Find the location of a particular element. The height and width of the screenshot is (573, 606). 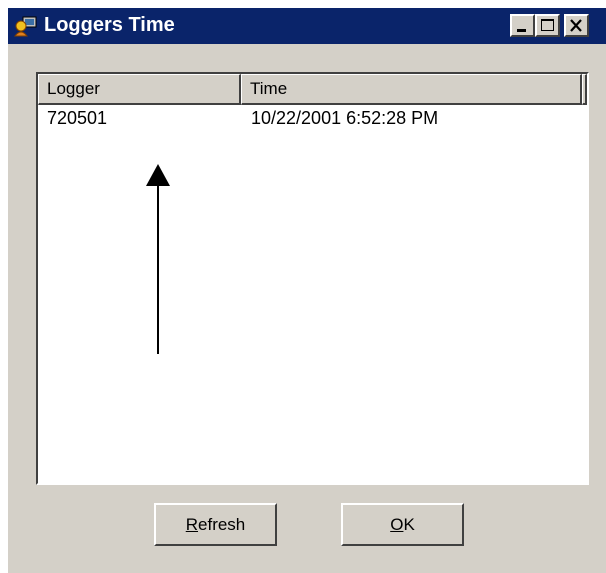

minimize-button is located at coordinates (522, 25).